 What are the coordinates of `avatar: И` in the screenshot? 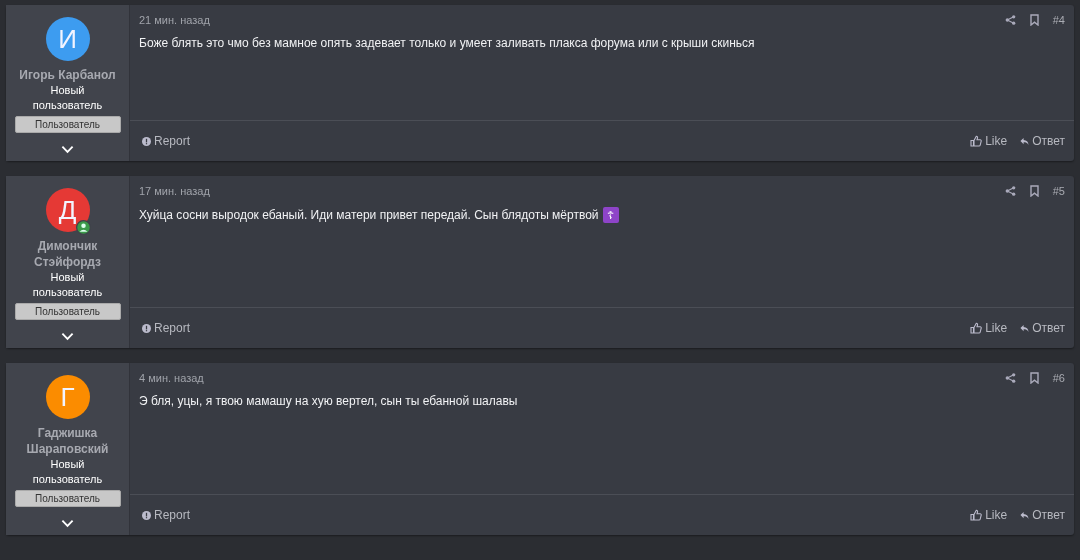 It's located at (67, 39).